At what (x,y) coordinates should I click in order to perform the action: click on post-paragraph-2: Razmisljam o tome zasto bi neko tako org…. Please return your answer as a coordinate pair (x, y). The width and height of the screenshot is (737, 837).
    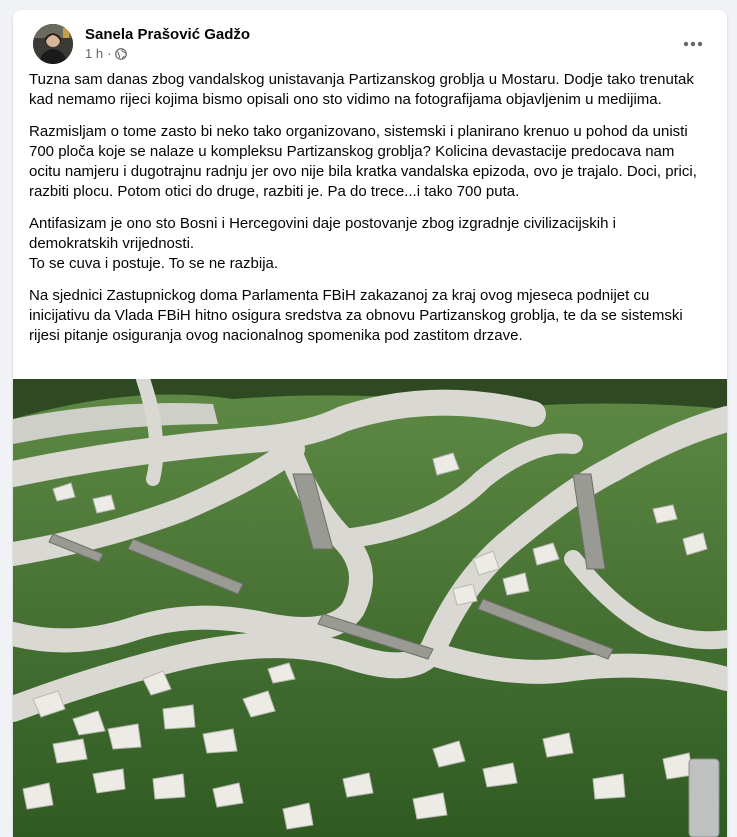
    Looking at the image, I should click on (363, 161).